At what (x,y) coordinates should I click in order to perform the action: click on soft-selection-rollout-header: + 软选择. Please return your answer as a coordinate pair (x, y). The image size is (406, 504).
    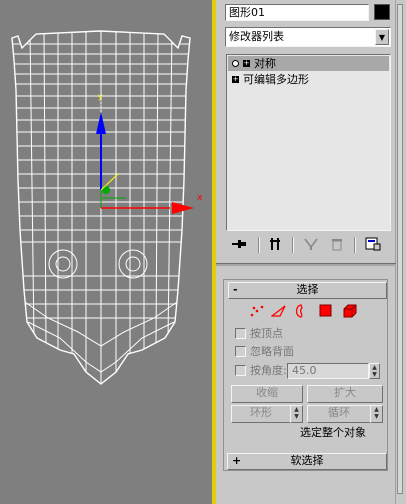
    Looking at the image, I should click on (307, 461).